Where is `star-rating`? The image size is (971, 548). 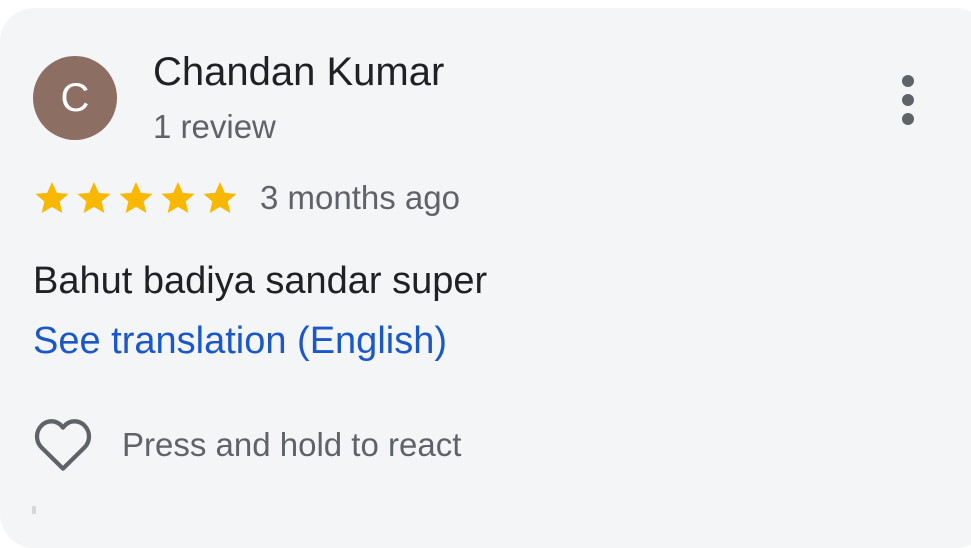
star-rating is located at coordinates (136, 198).